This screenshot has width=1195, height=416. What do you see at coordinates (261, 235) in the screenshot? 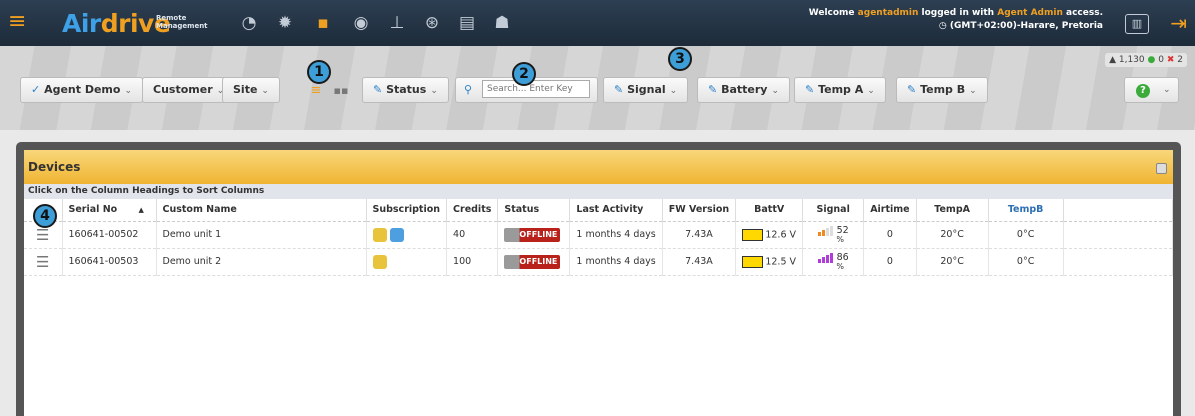
I see `name-cell: Demo unit 1` at bounding box center [261, 235].